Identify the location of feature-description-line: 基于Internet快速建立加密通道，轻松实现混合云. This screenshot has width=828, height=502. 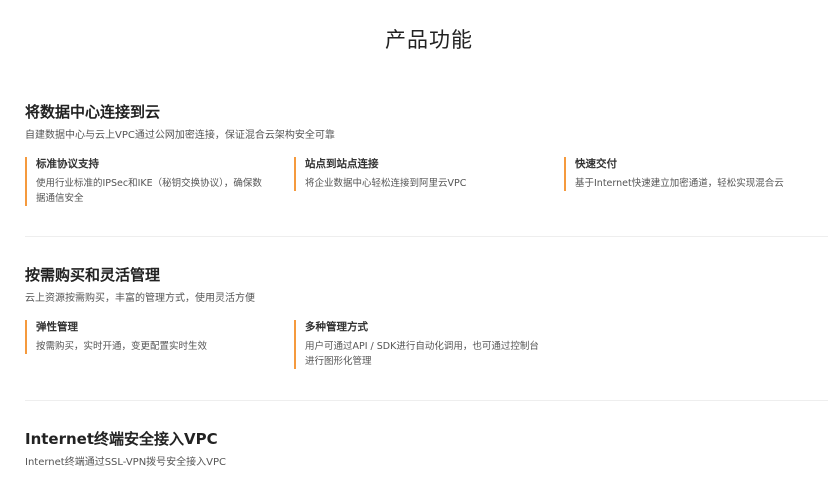
(679, 183).